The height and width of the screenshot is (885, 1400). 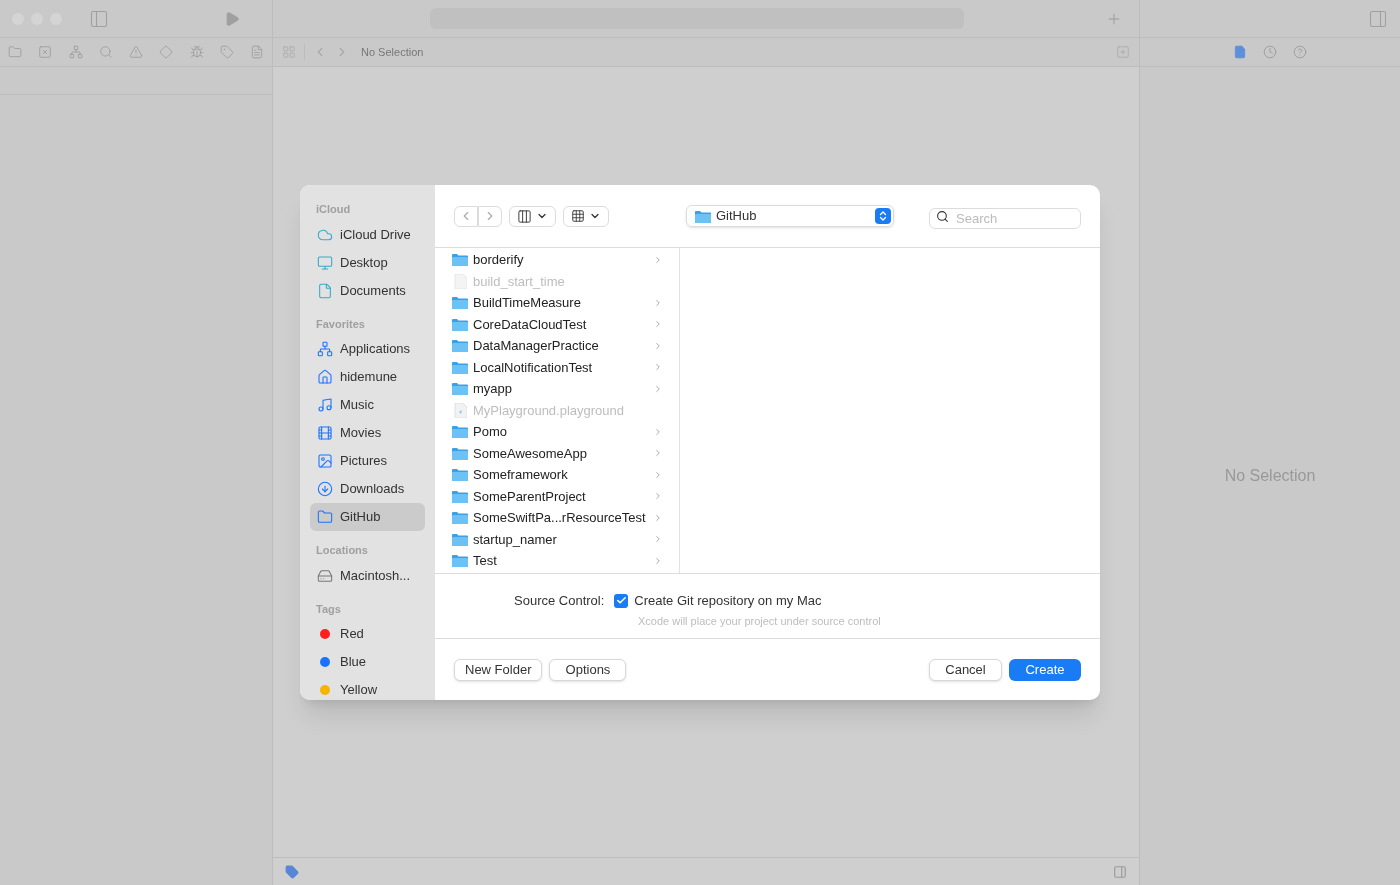 What do you see at coordinates (328, 609) in the screenshot?
I see `sidebar-heading: Tags` at bounding box center [328, 609].